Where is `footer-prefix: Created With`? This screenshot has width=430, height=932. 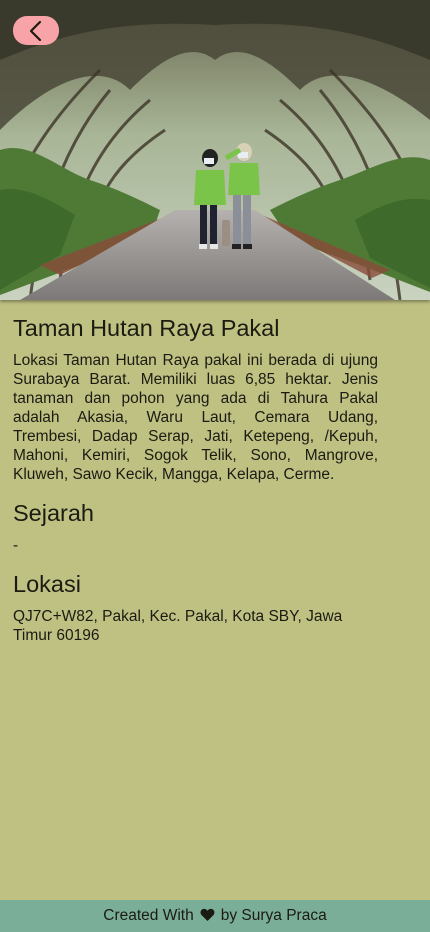
footer-prefix: Created With is located at coordinates (148, 915).